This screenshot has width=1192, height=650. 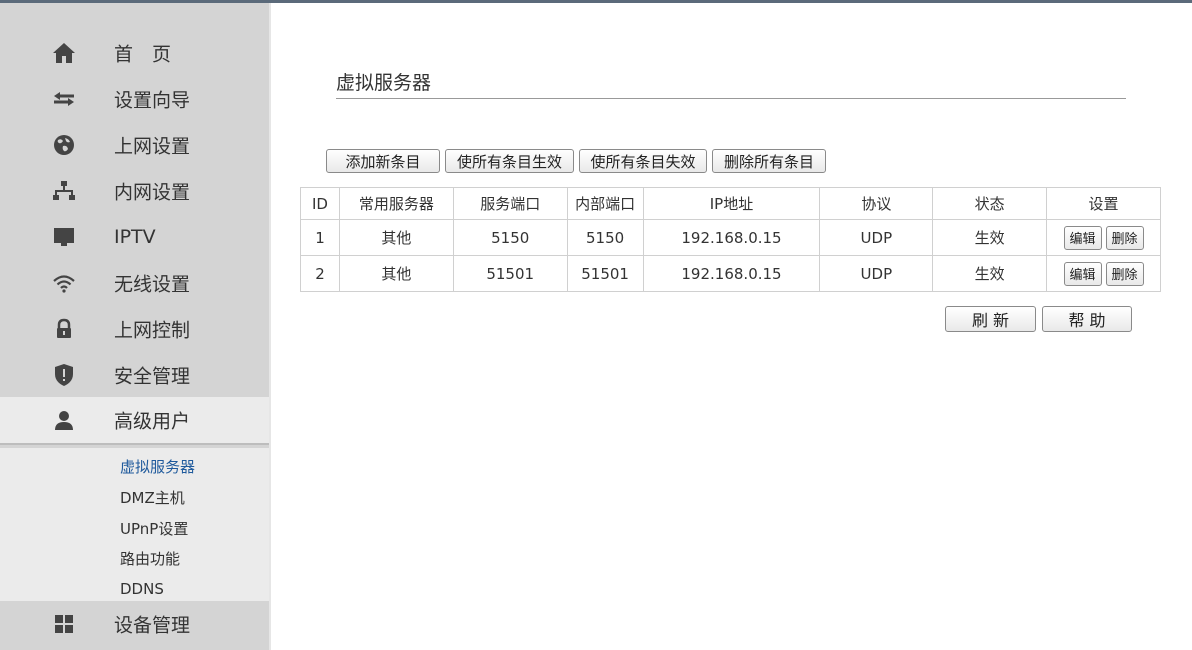 What do you see at coordinates (64, 237) in the screenshot?
I see `tv-icon` at bounding box center [64, 237].